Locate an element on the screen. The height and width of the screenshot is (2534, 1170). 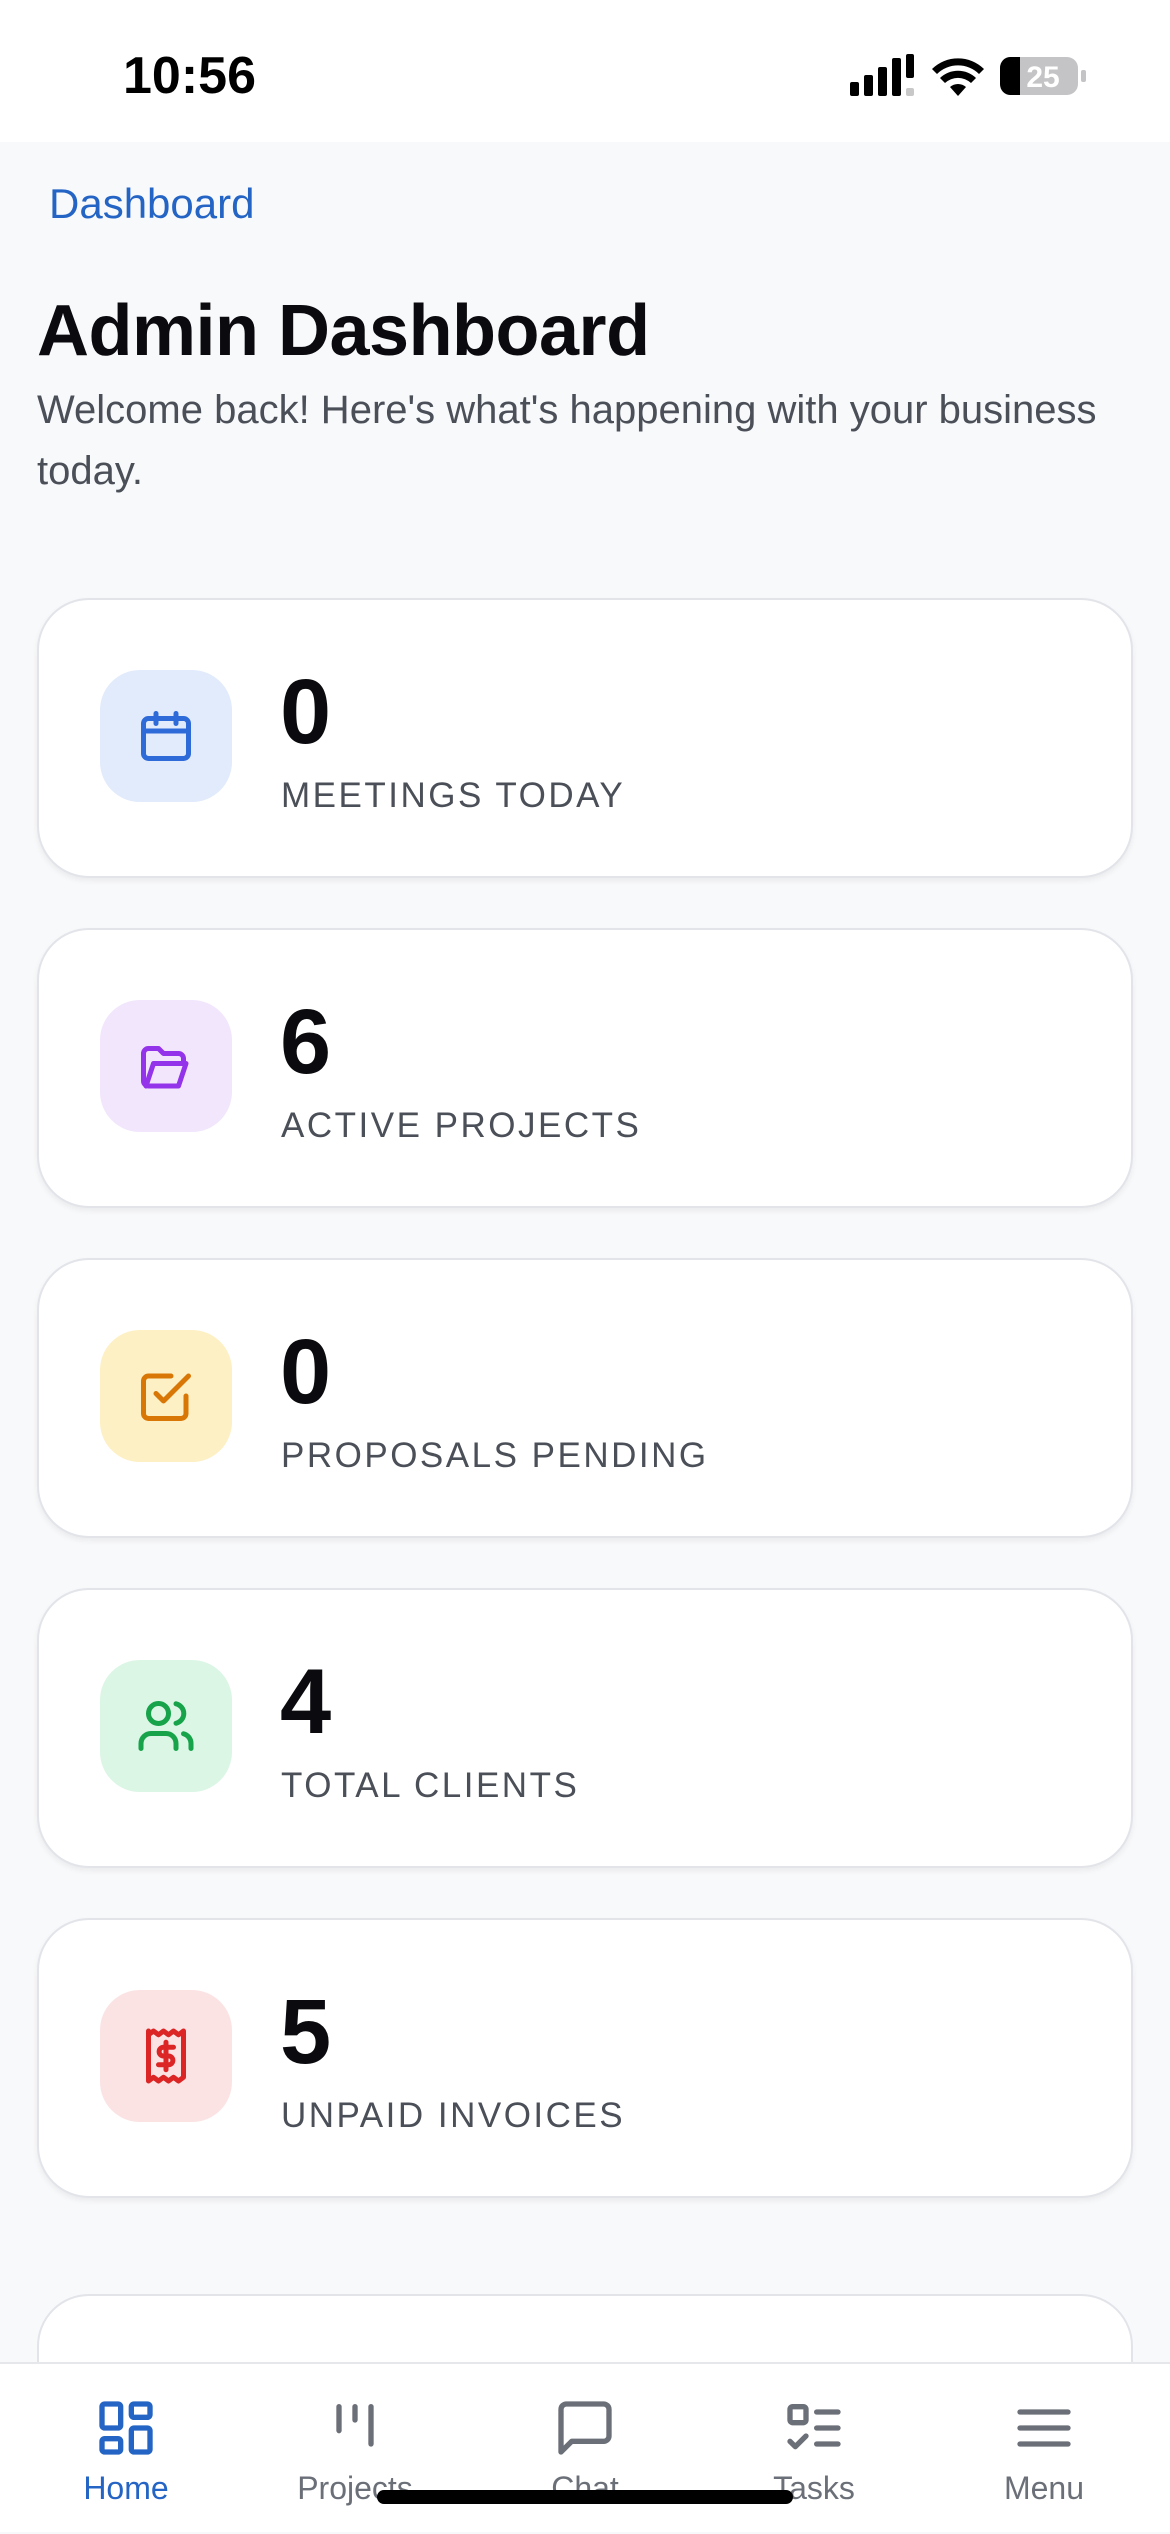
stat-value: 6 is located at coordinates (306, 1042).